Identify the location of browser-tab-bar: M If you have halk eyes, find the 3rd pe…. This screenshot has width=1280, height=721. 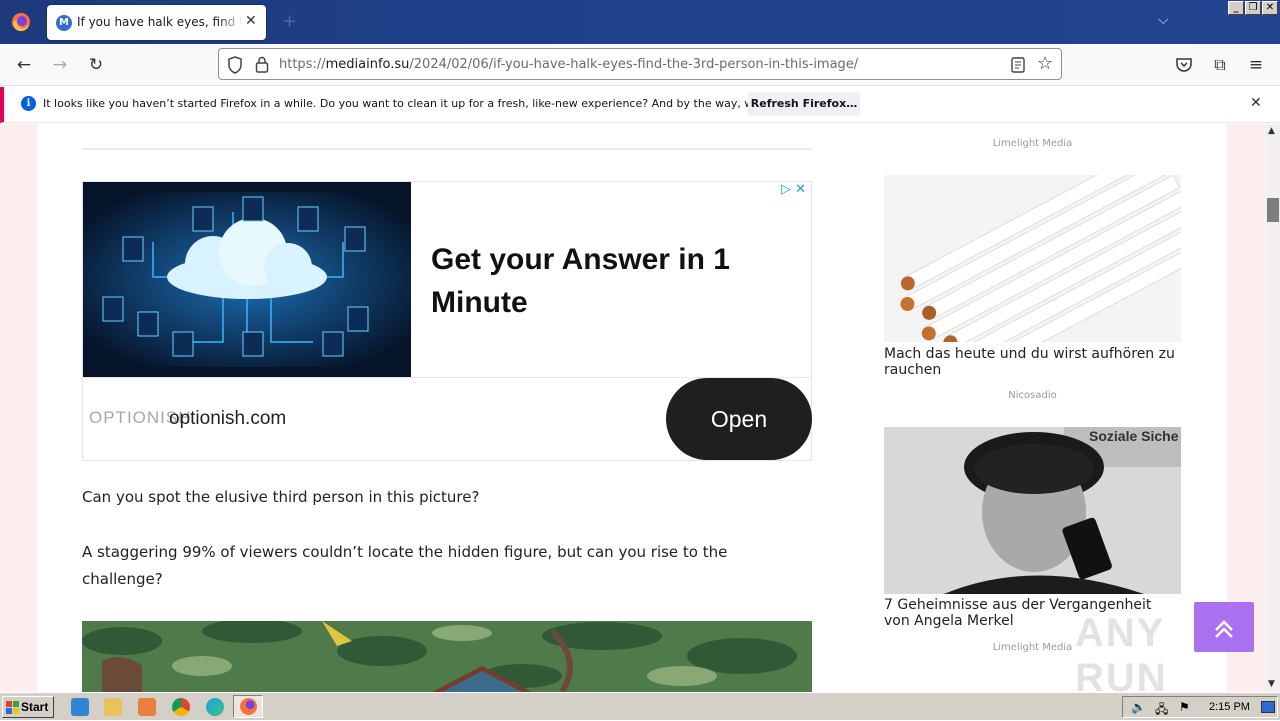
(640, 22).